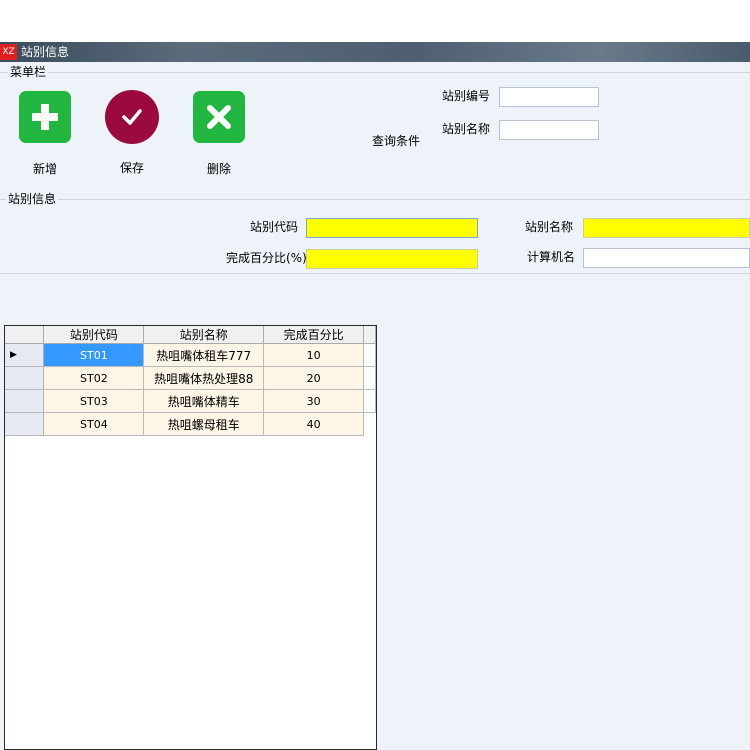 The height and width of the screenshot is (750, 750). I want to click on station-no-label: 站别编号, so click(466, 96).